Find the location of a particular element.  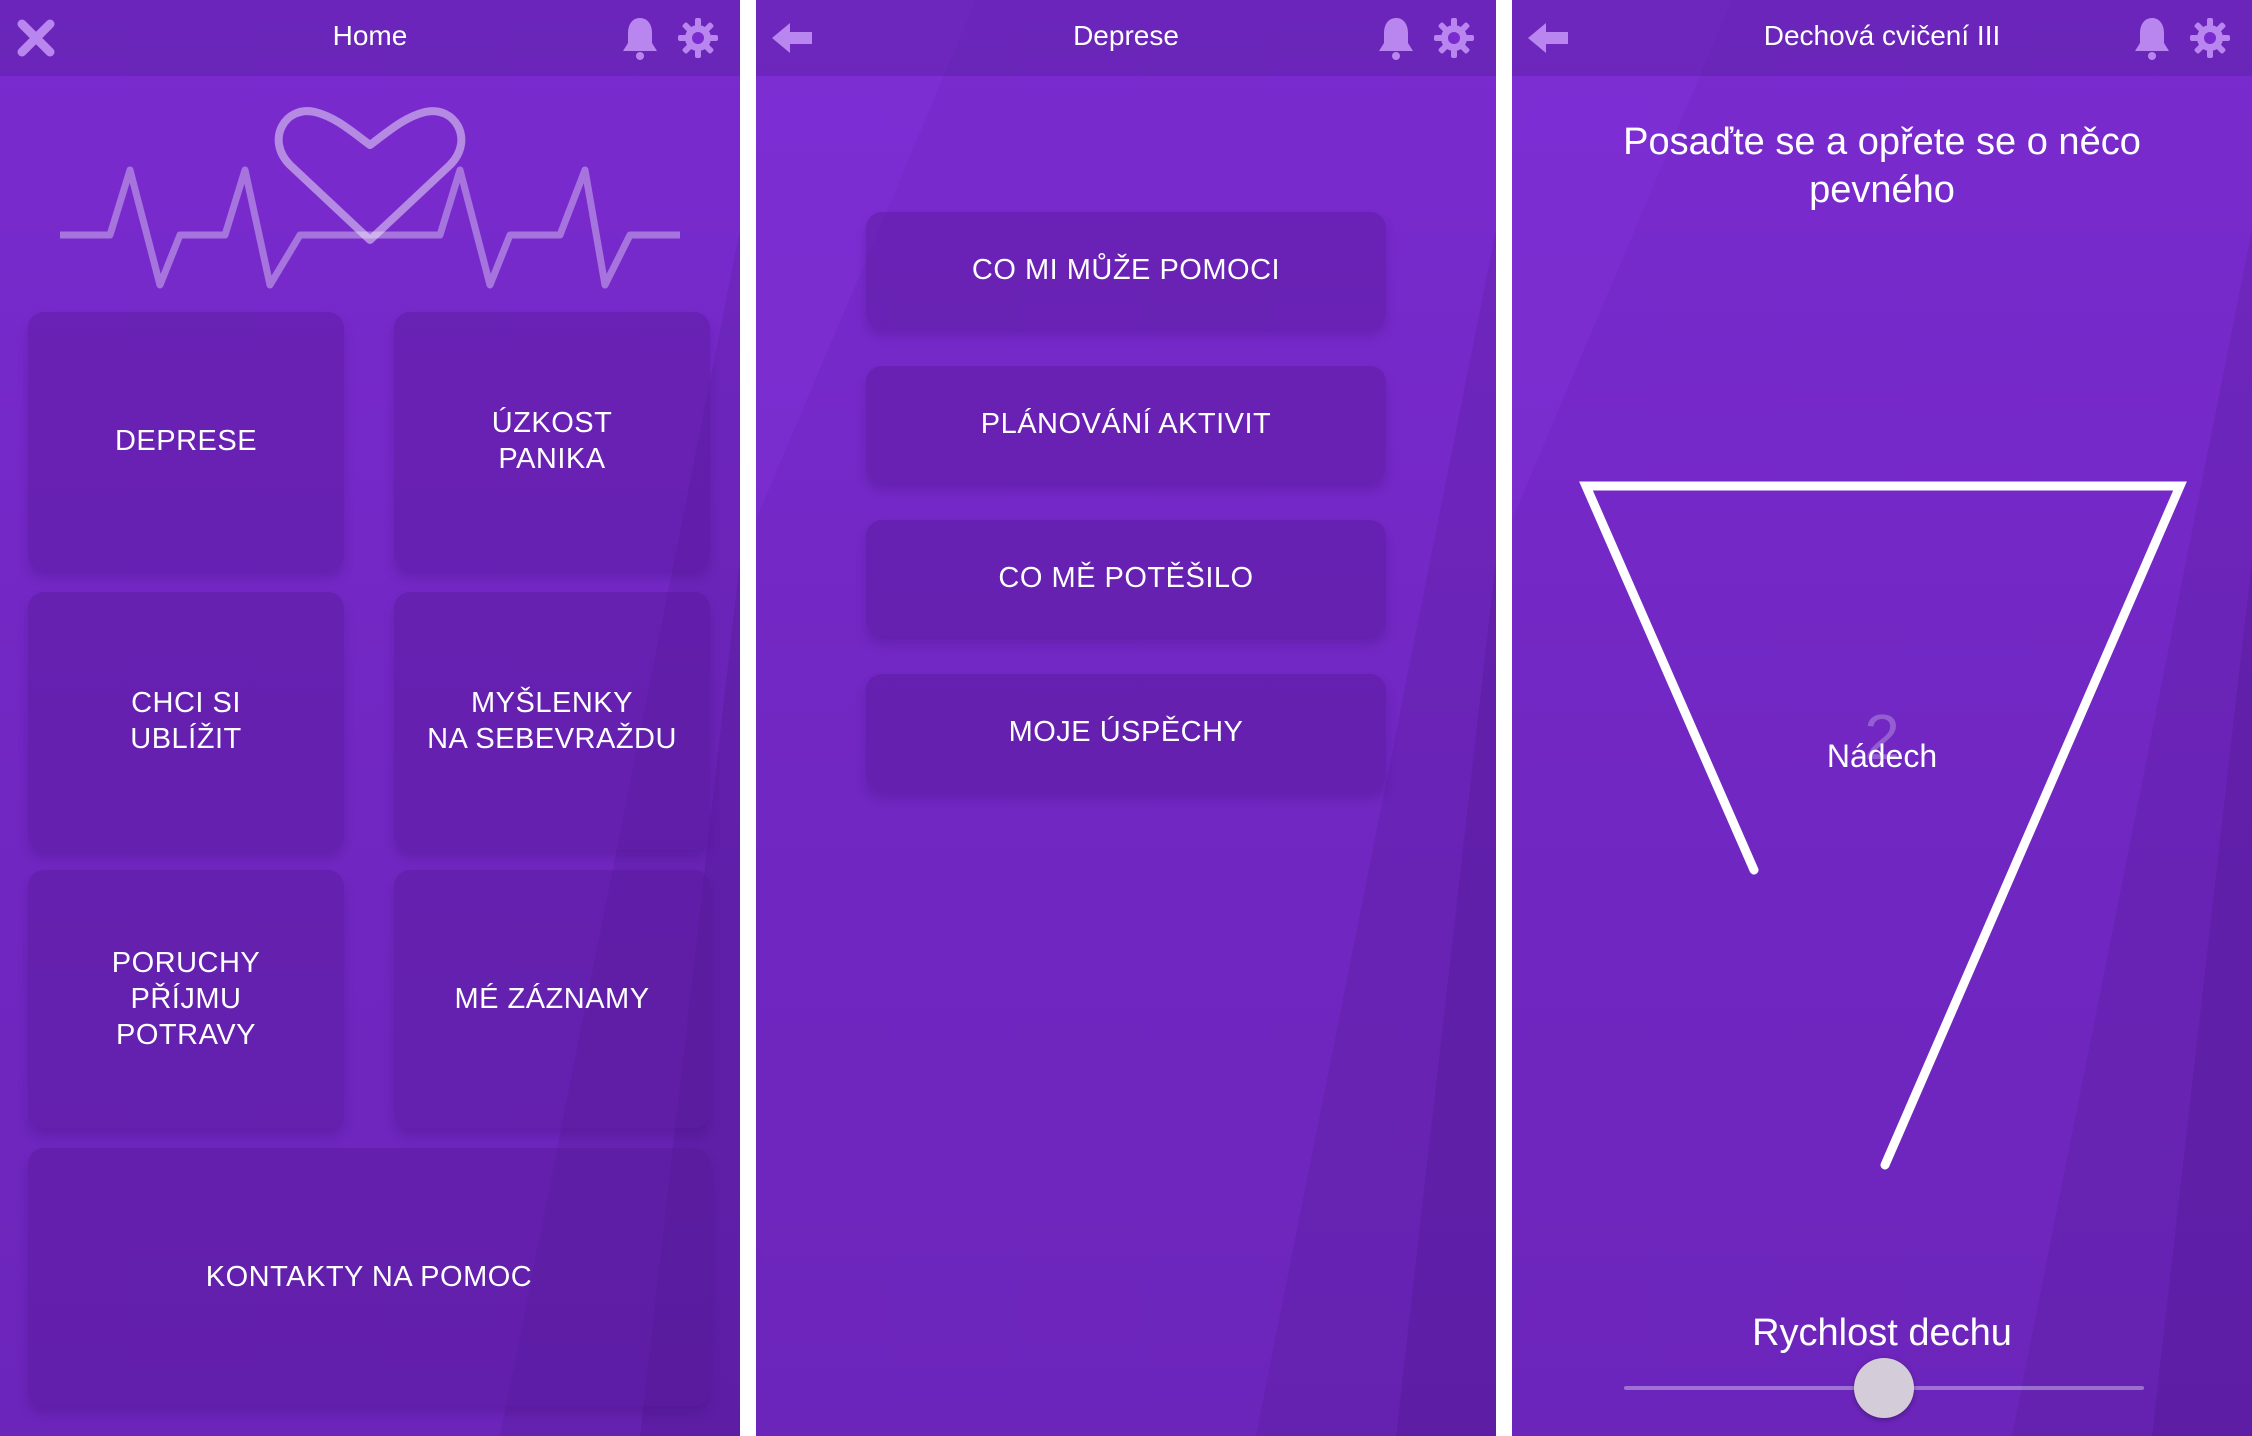

tile-uzkost-panika: ÚZKOST PANIKA is located at coordinates (552, 441).